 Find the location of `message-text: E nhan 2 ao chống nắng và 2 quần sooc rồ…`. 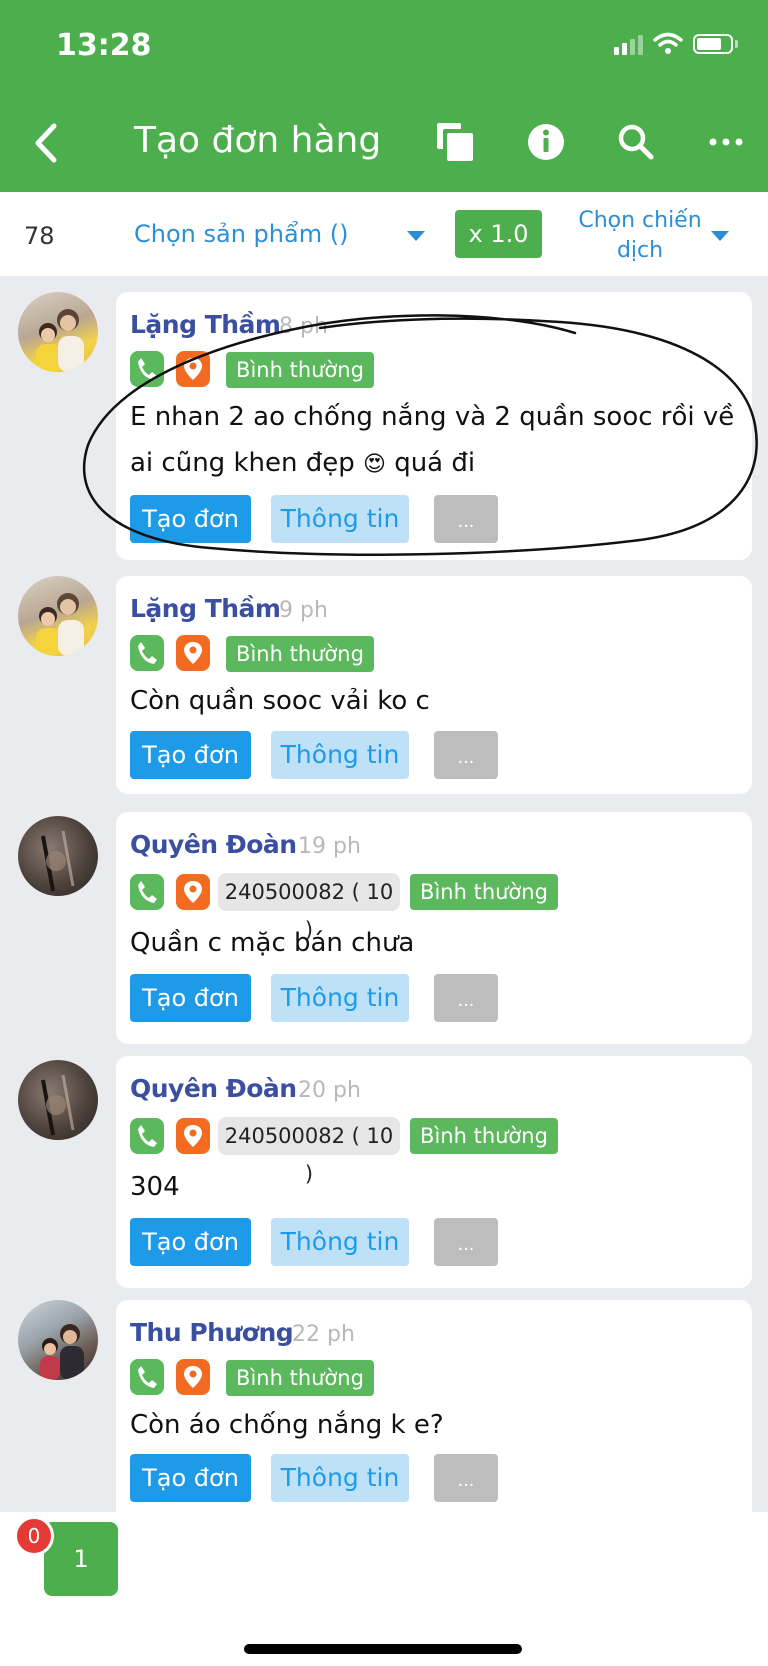

message-text: E nhan 2 ao chống nắng và 2 quần sooc rồ… is located at coordinates (435, 441).